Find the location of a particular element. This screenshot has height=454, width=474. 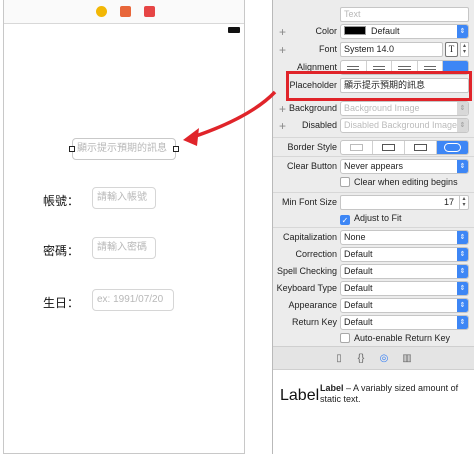

spell-checking-popup: Default ⇕ is located at coordinates (404, 271).